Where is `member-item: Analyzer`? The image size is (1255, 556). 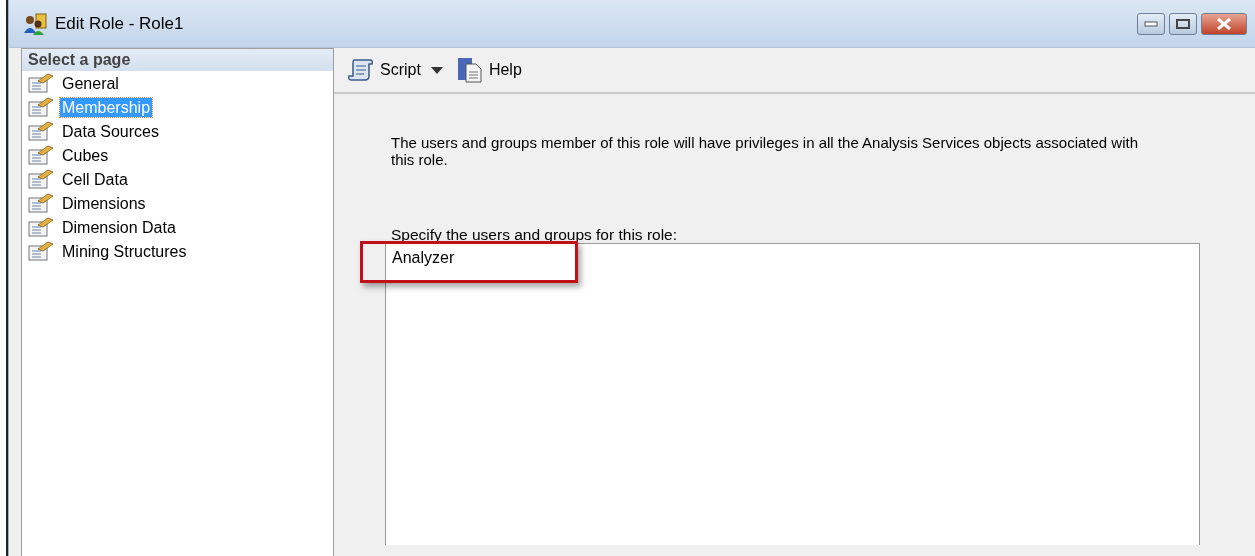
member-item: Analyzer is located at coordinates (792, 258).